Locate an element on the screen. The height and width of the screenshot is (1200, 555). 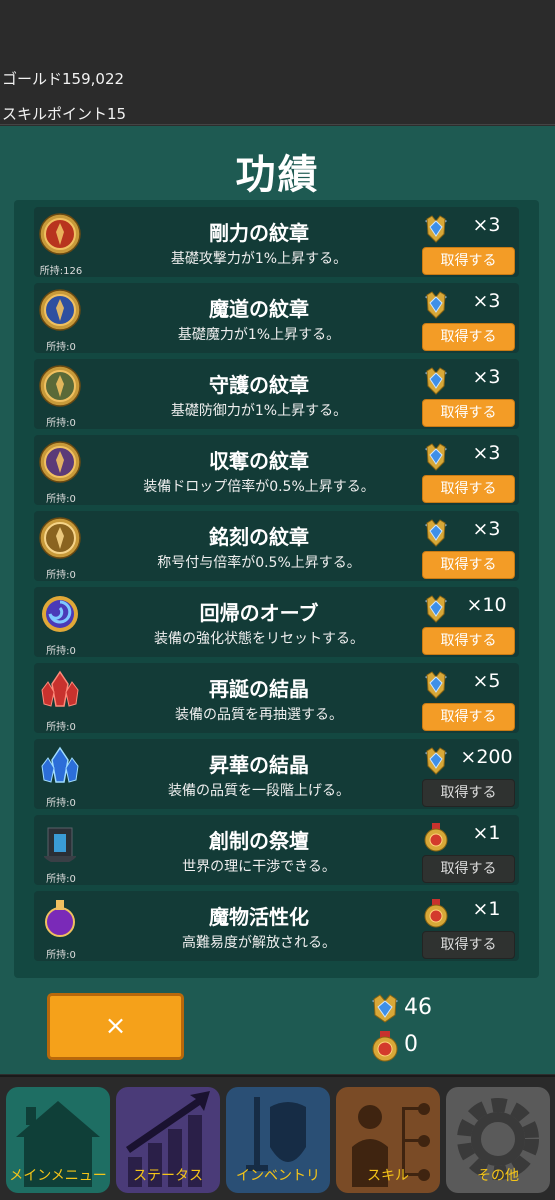
status-bar: ゴールド159,022 スキルポイント15 is located at coordinates (277, 62).